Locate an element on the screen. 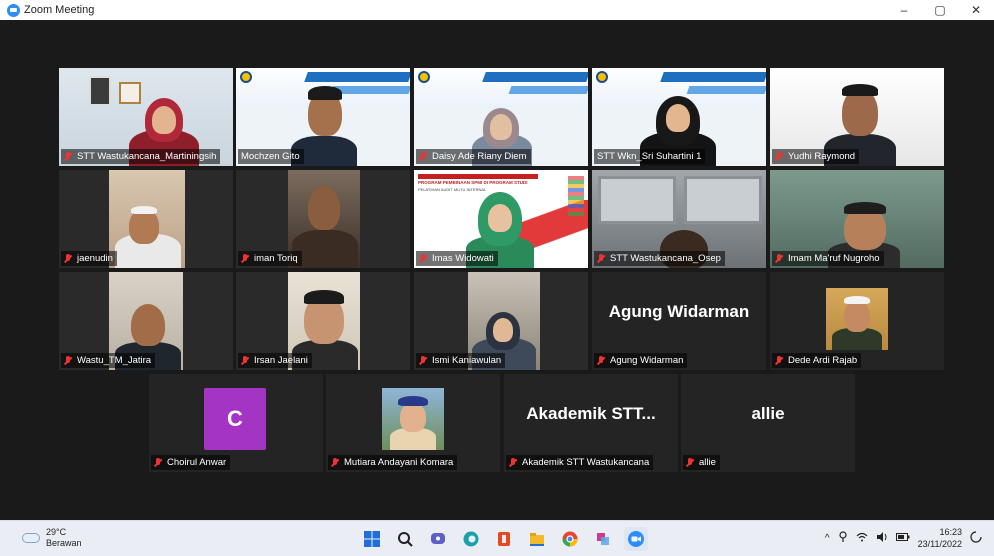 The image size is (994, 556). participant-tile: Wastu_TM_Jatira is located at coordinates (146, 321).